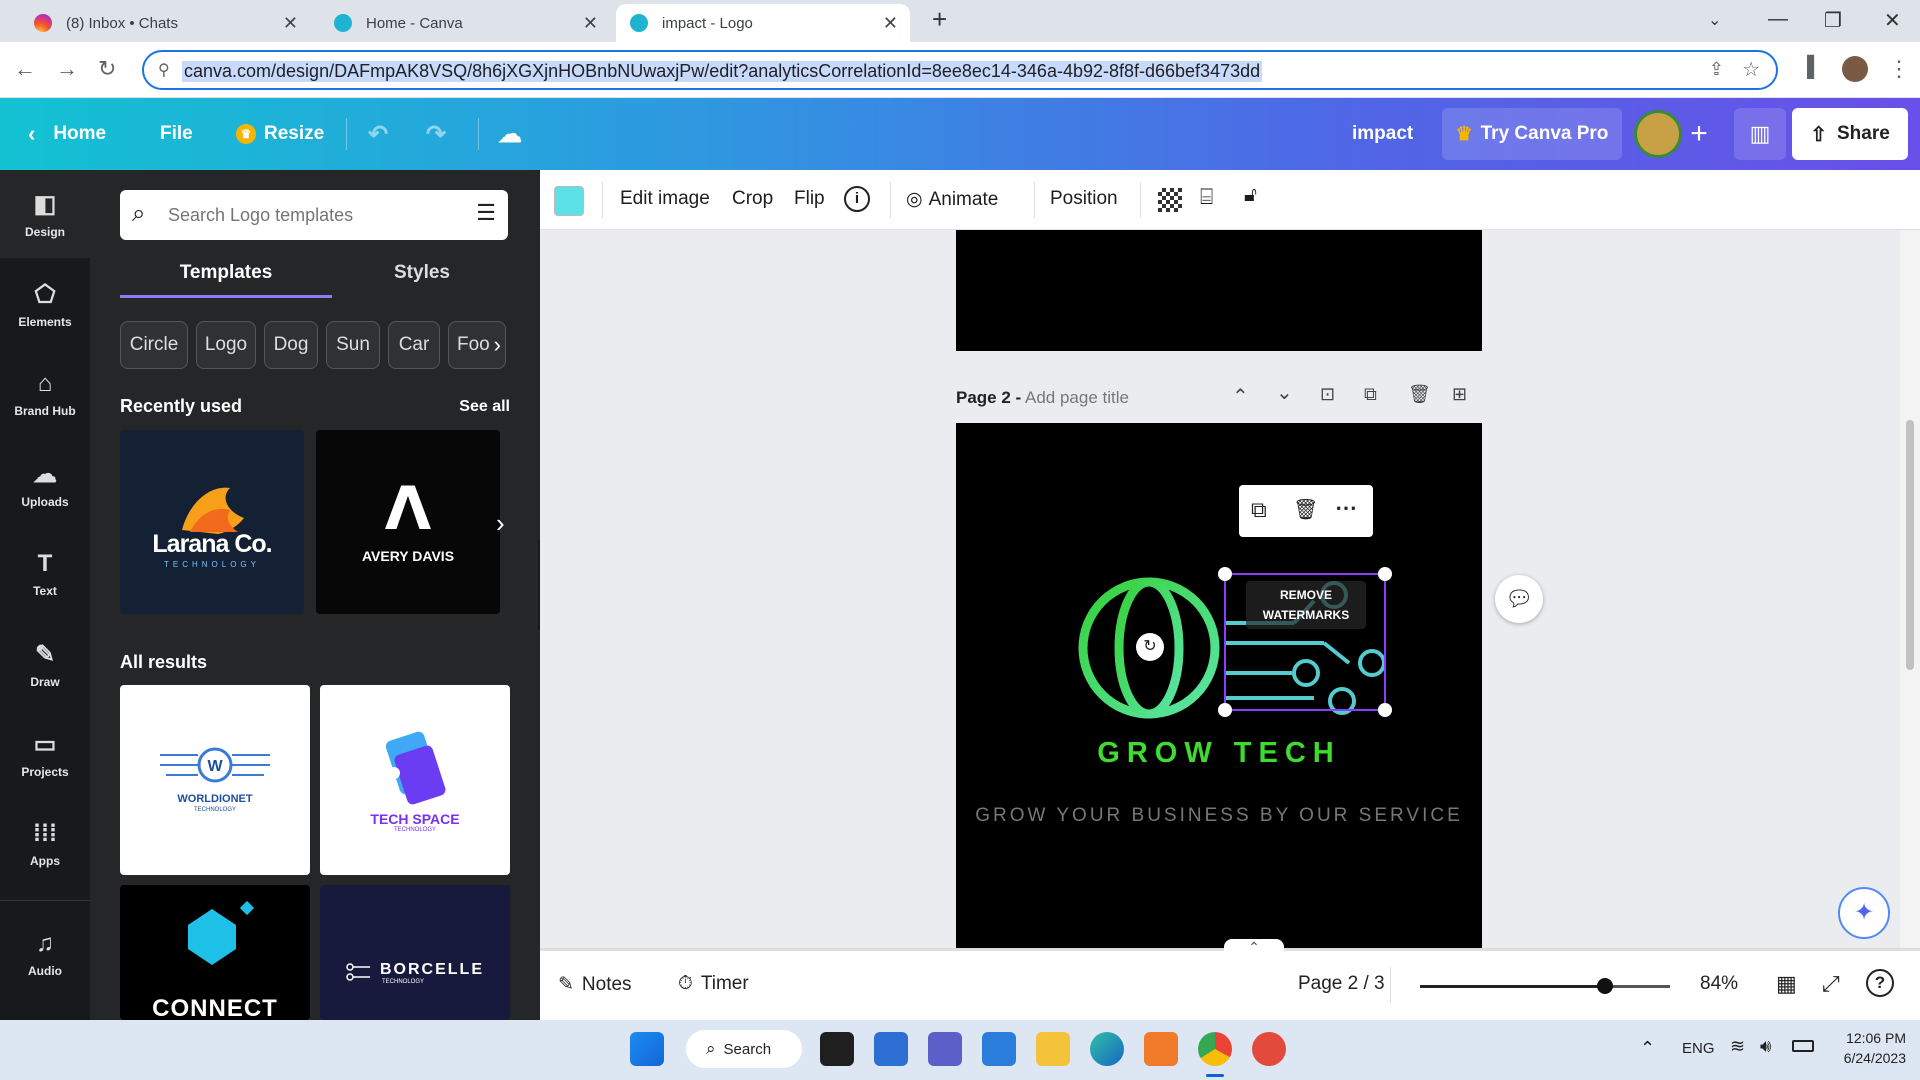 This screenshot has width=1920, height=1080. What do you see at coordinates (1807, 67) in the screenshot?
I see `sidebar-toggle-icon: ▐` at bounding box center [1807, 67].